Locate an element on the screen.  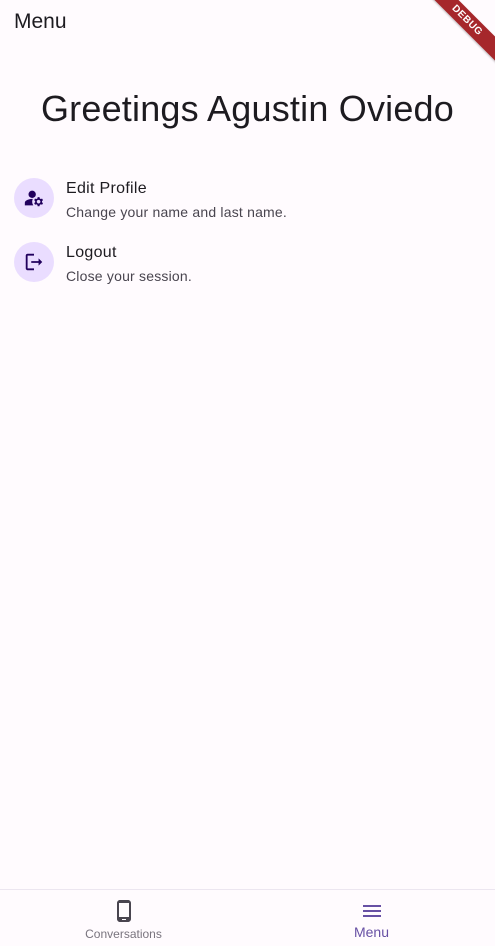
nav-label-conversations: Conversations is located at coordinates (123, 934).